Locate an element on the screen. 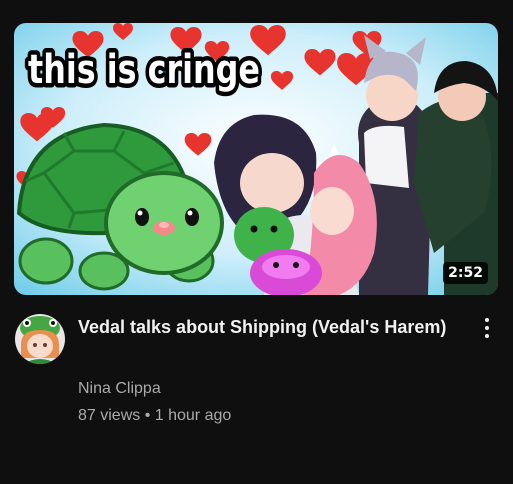 Image resolution: width=513 pixels, height=484 pixels. more-vert-icon is located at coordinates (487, 329).